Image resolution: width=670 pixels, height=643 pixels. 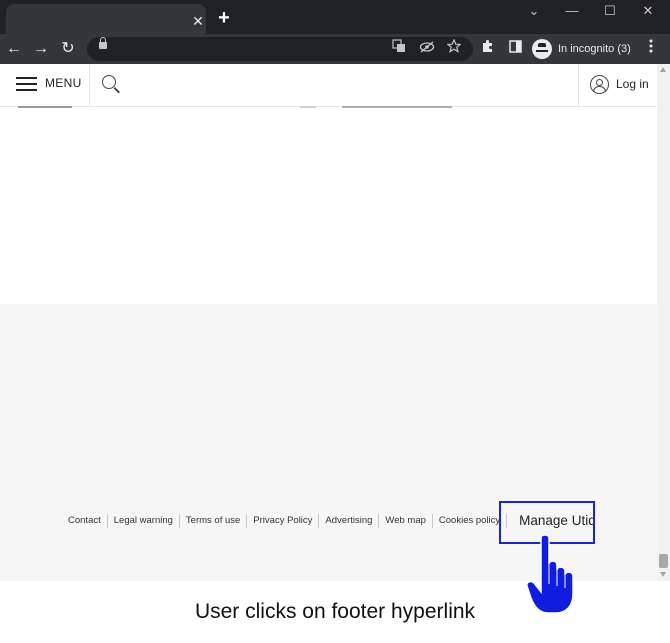 What do you see at coordinates (663, 561) in the screenshot?
I see `scrollbar-thumb` at bounding box center [663, 561].